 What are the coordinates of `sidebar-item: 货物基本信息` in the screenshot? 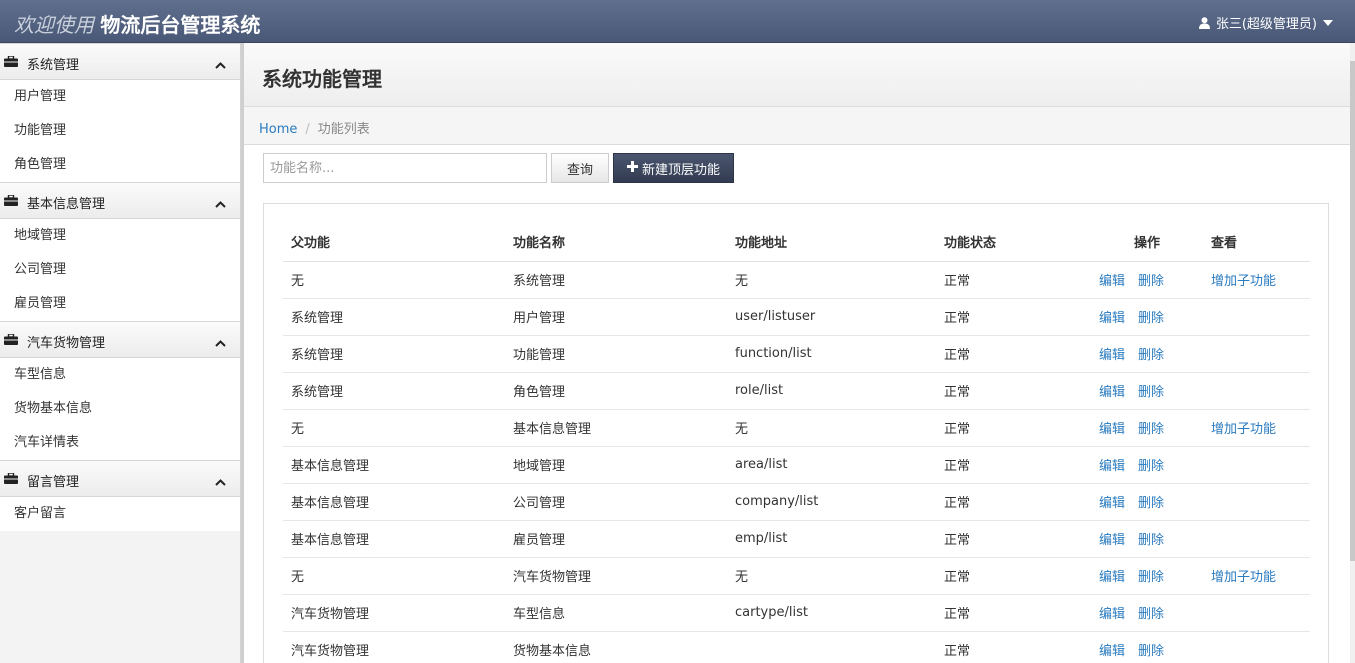 It's located at (120, 409).